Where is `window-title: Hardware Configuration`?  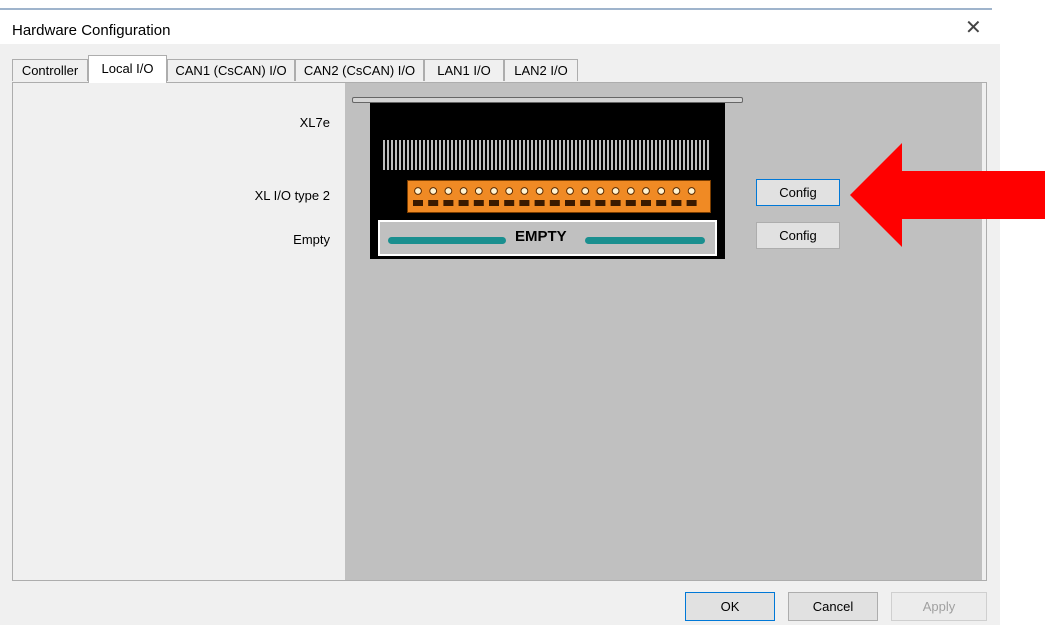
window-title: Hardware Configuration is located at coordinates (91, 30).